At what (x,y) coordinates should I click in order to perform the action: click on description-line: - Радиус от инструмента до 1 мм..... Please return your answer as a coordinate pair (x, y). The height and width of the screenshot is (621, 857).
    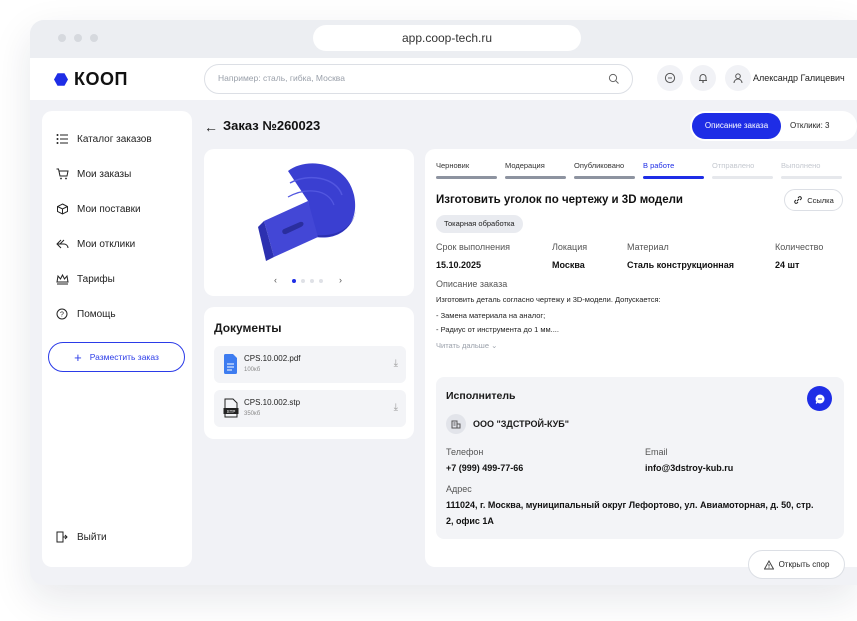
    Looking at the image, I should click on (497, 329).